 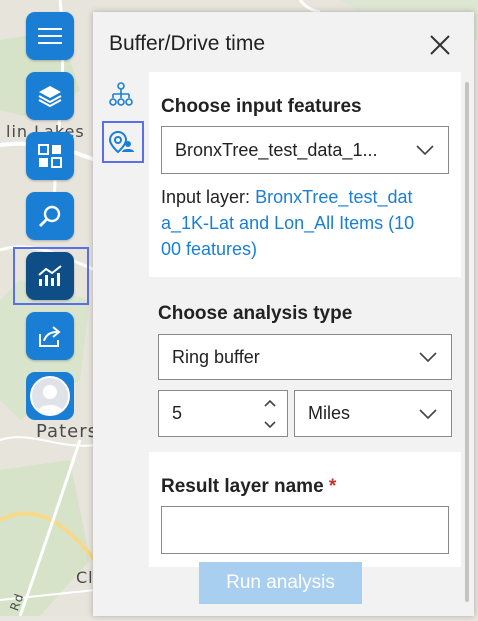 I want to click on result-layer-label: Result layer name, so click(x=242, y=486).